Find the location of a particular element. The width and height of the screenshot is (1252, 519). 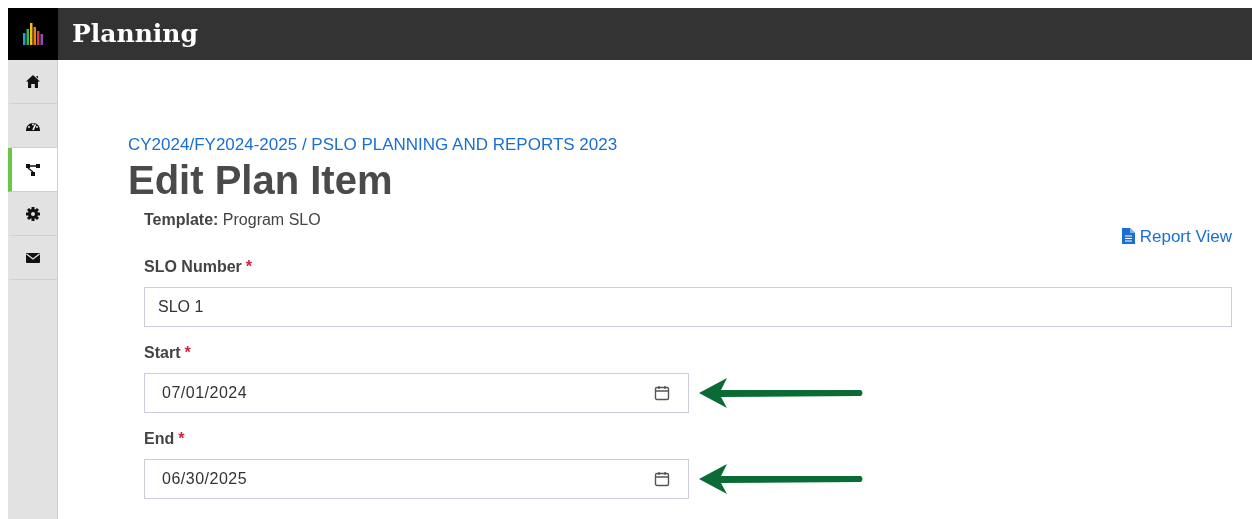

breadcrumb-link: CY2024/FY2024-2025 / PSLO PLANNING AND REPORTS 2023 is located at coordinates (373, 144).